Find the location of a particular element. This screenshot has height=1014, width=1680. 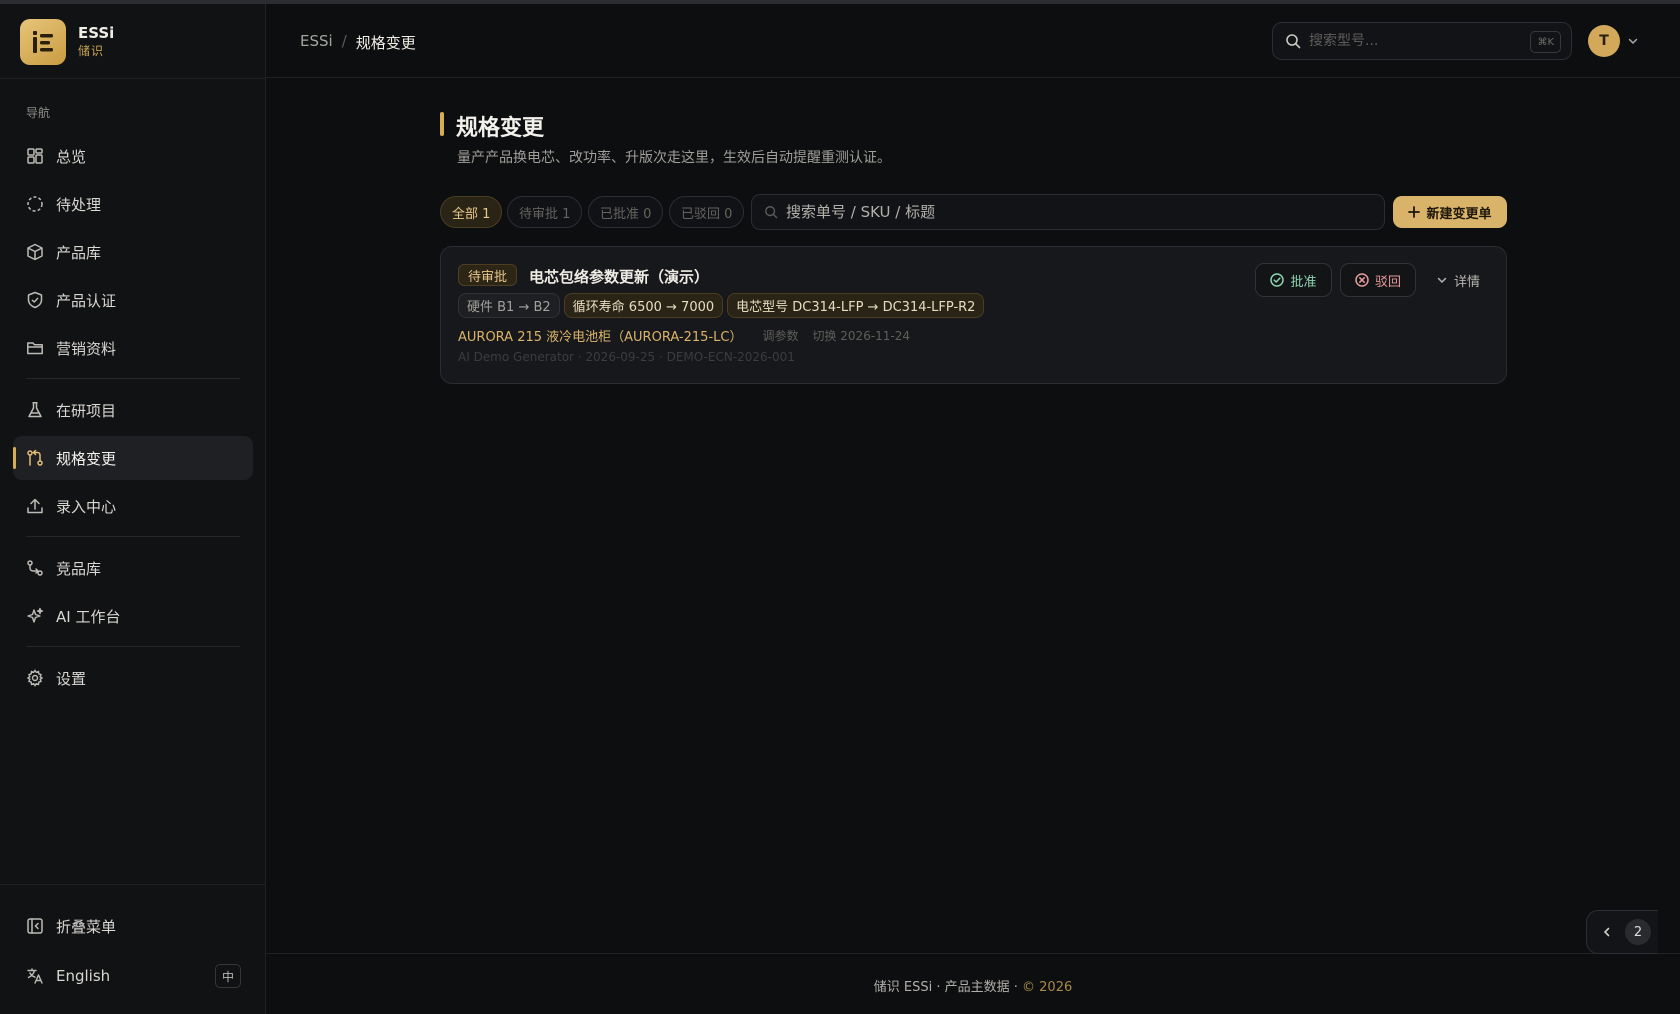

page-description: 量产产品换电芯、改功率、升版次走这里，生效后自动提醒重测认证。 is located at coordinates (674, 158).